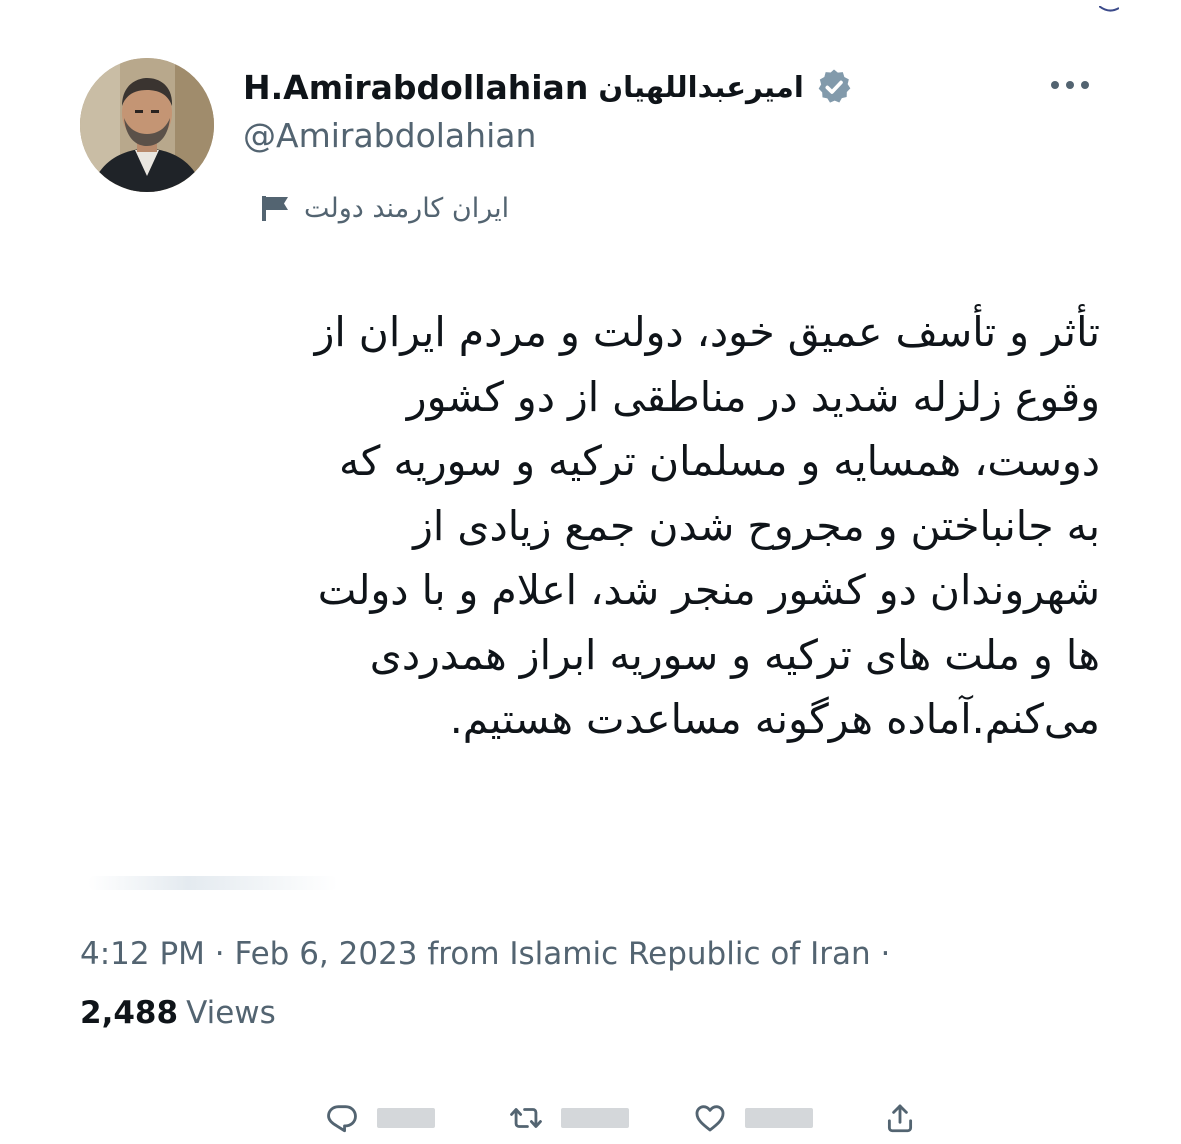 This screenshot has width=1181, height=1144. I want to click on retweet-count, so click(595, 1118).